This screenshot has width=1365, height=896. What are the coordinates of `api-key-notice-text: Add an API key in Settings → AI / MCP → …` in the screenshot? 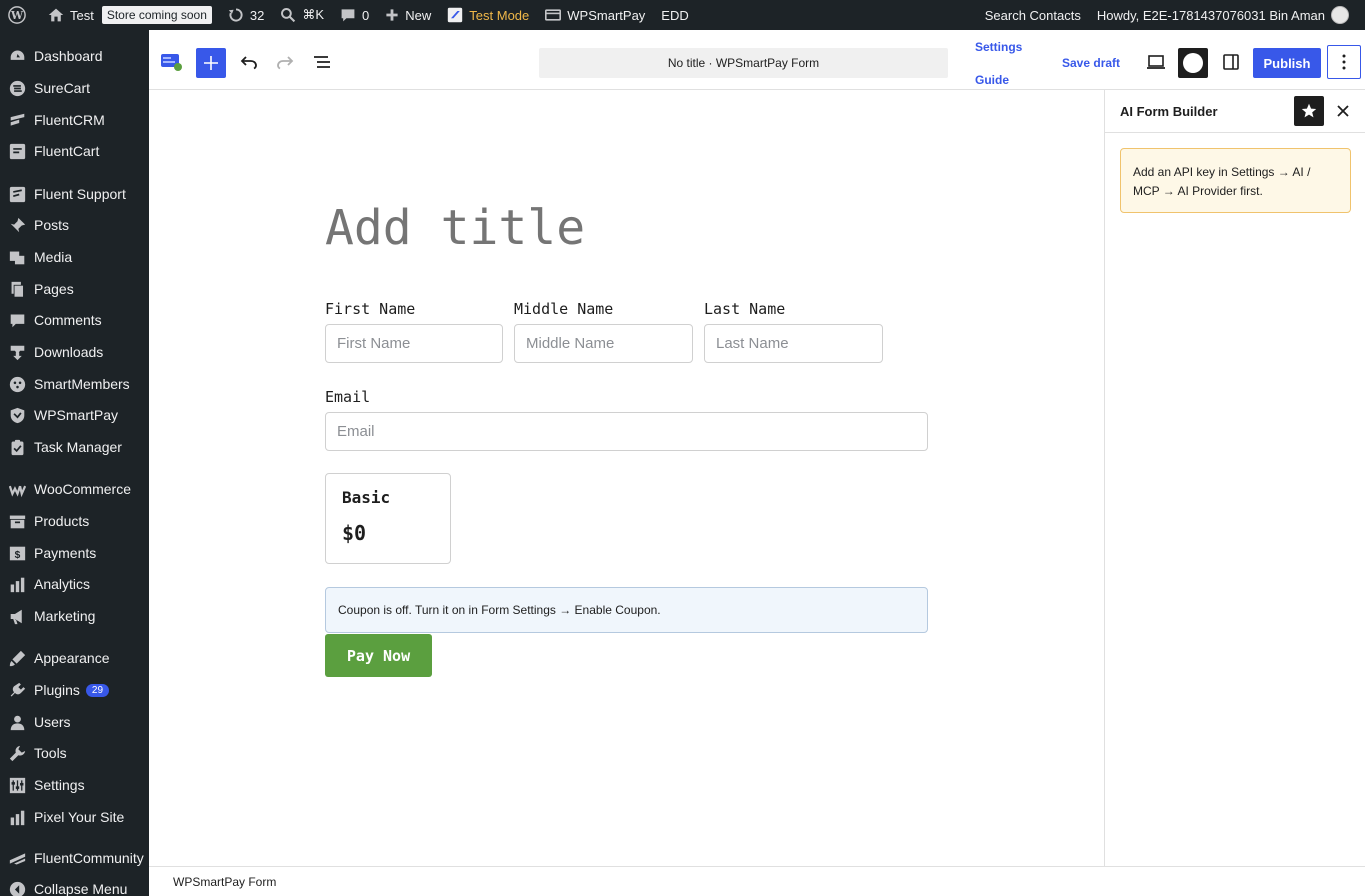 It's located at (1222, 181).